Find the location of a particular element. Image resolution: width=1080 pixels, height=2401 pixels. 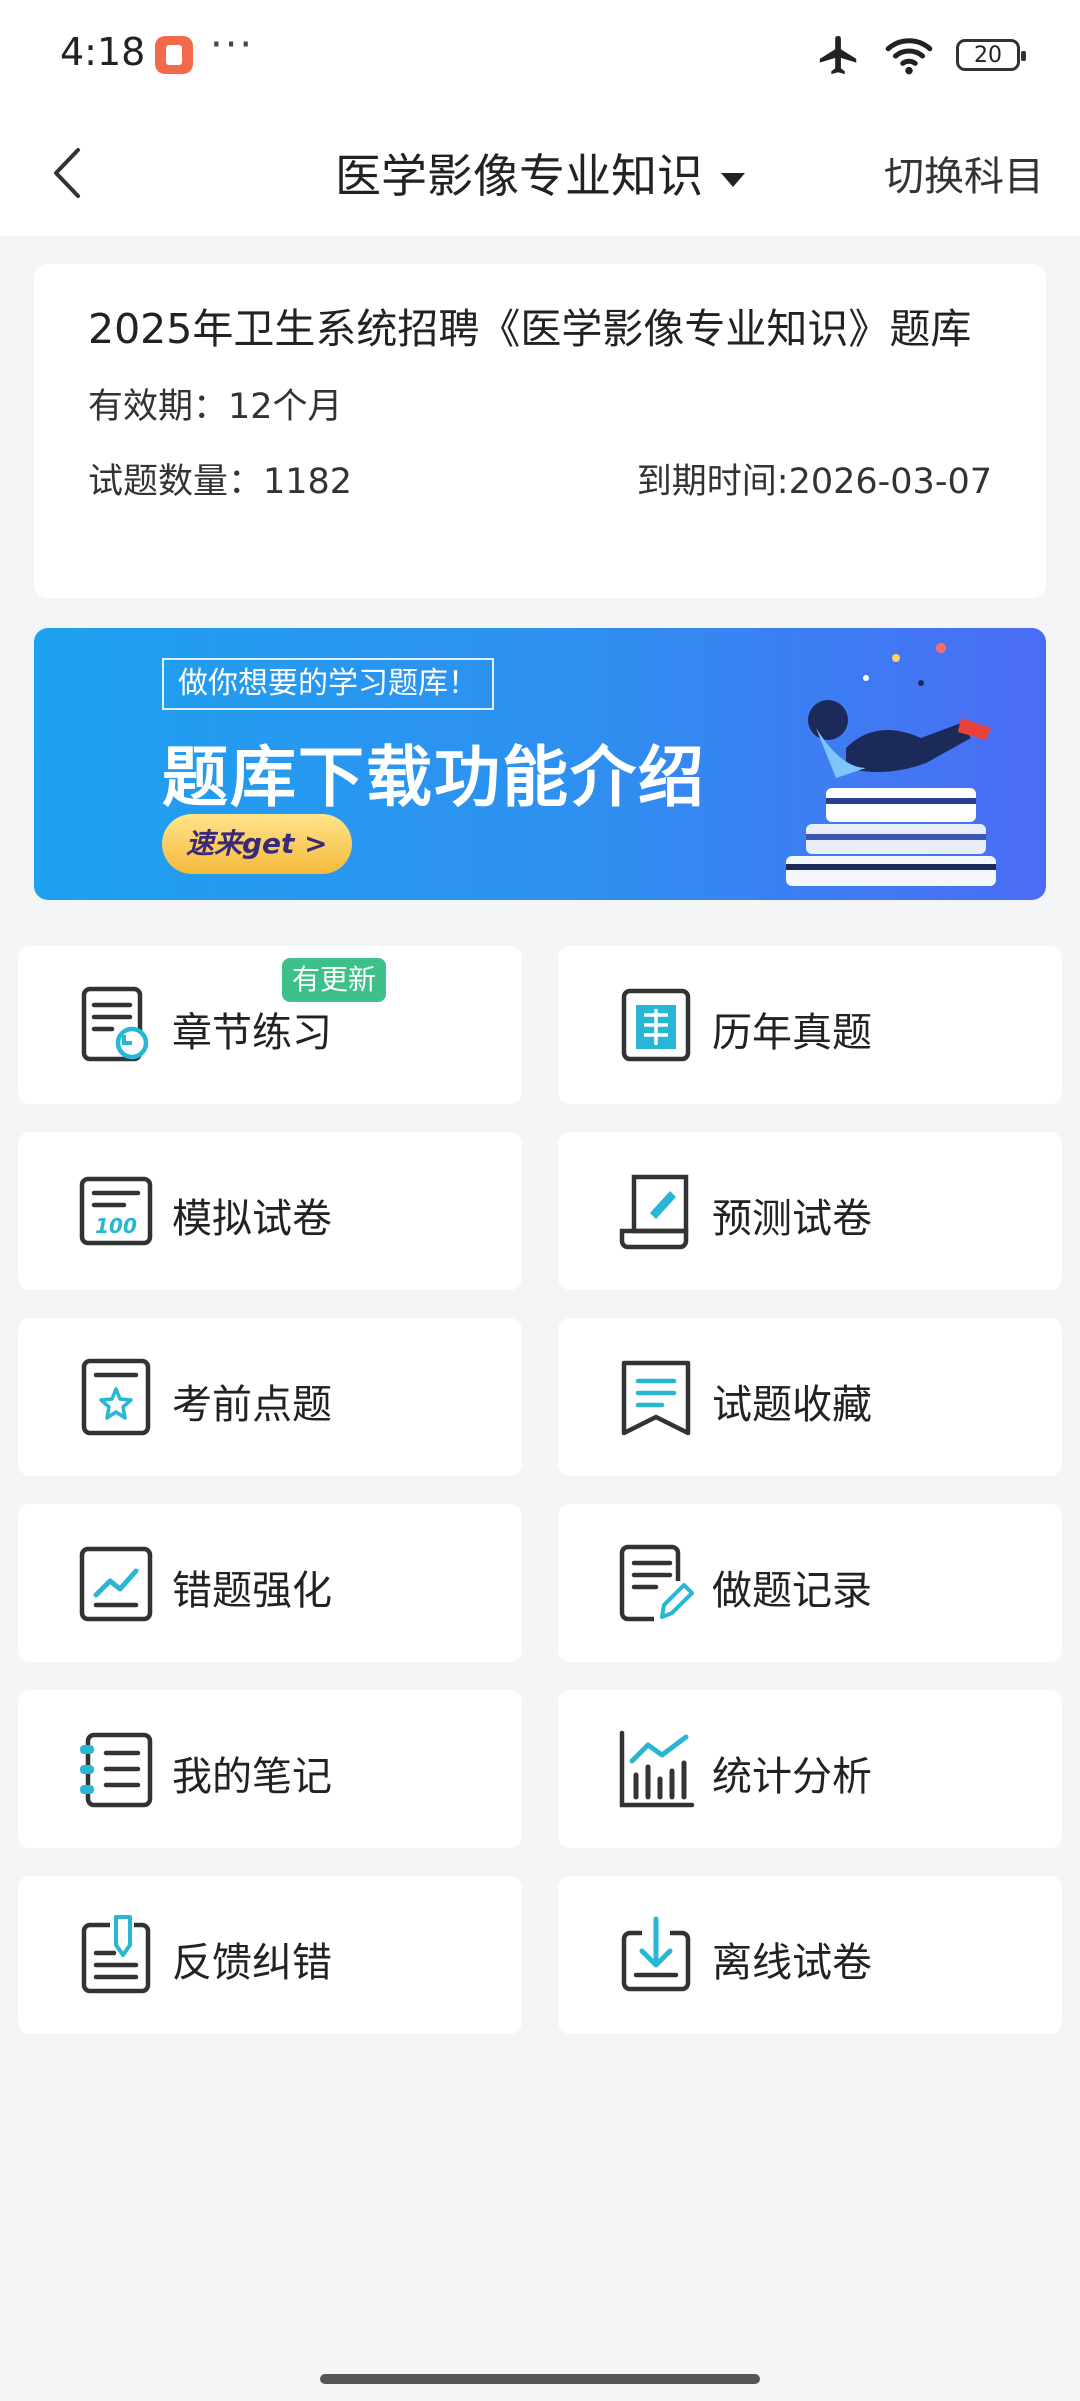

home-indicator is located at coordinates (540, 2379).